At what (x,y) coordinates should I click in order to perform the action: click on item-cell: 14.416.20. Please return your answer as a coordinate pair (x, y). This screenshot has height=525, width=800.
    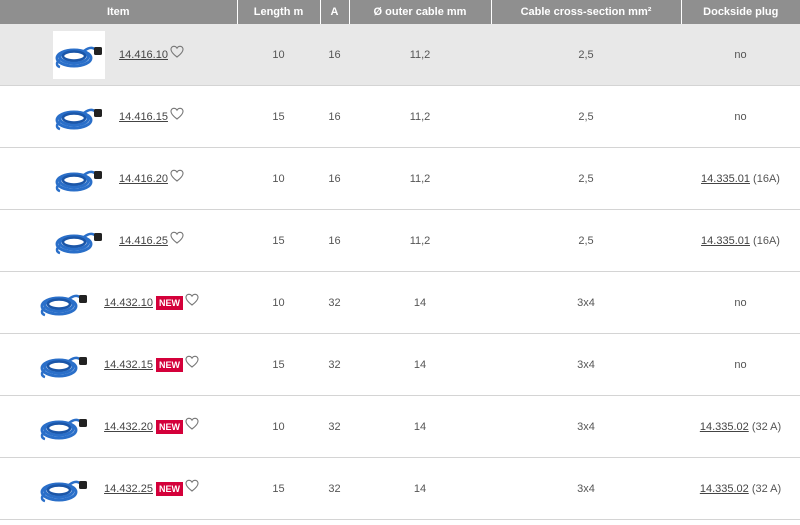
    Looking at the image, I should click on (118, 178).